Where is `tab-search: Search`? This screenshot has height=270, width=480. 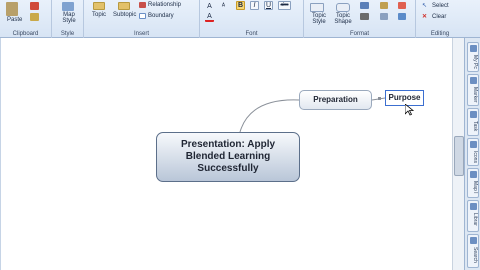 tab-search: Search is located at coordinates (473, 251).